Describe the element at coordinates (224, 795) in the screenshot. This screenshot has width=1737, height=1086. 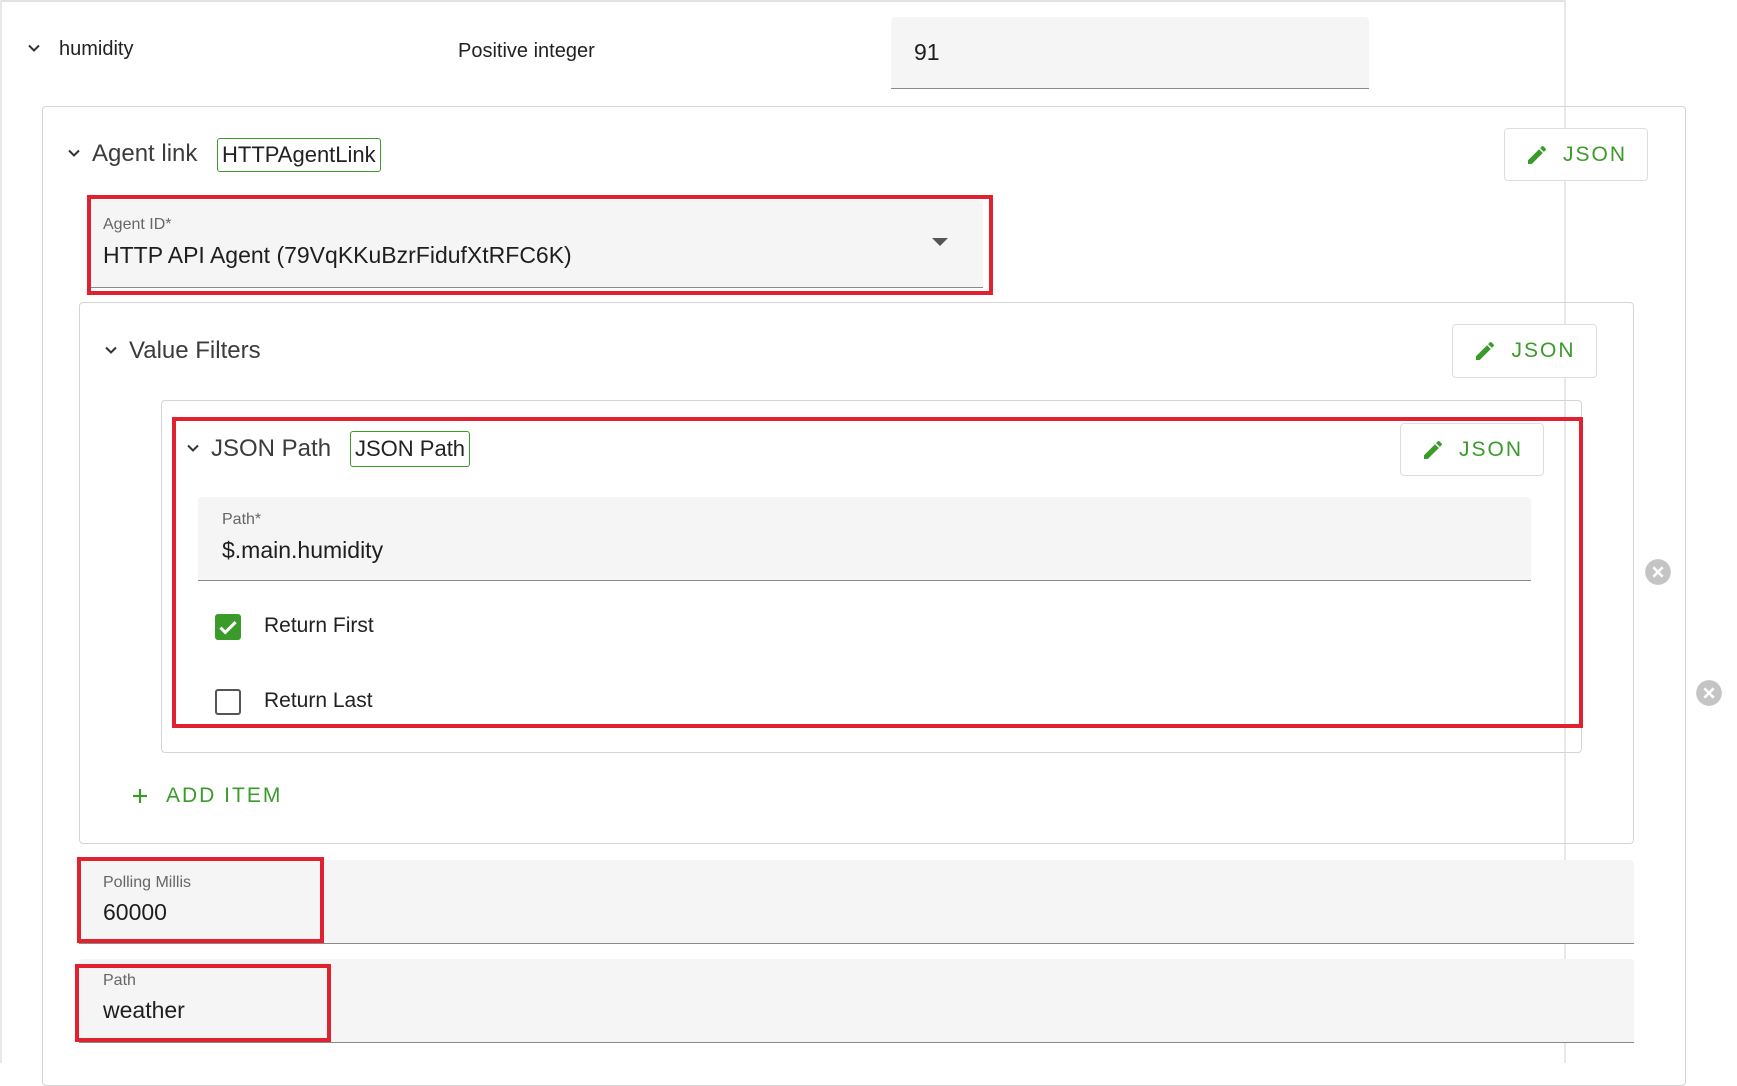
I see `add-item-label: ADD ITEM` at that location.